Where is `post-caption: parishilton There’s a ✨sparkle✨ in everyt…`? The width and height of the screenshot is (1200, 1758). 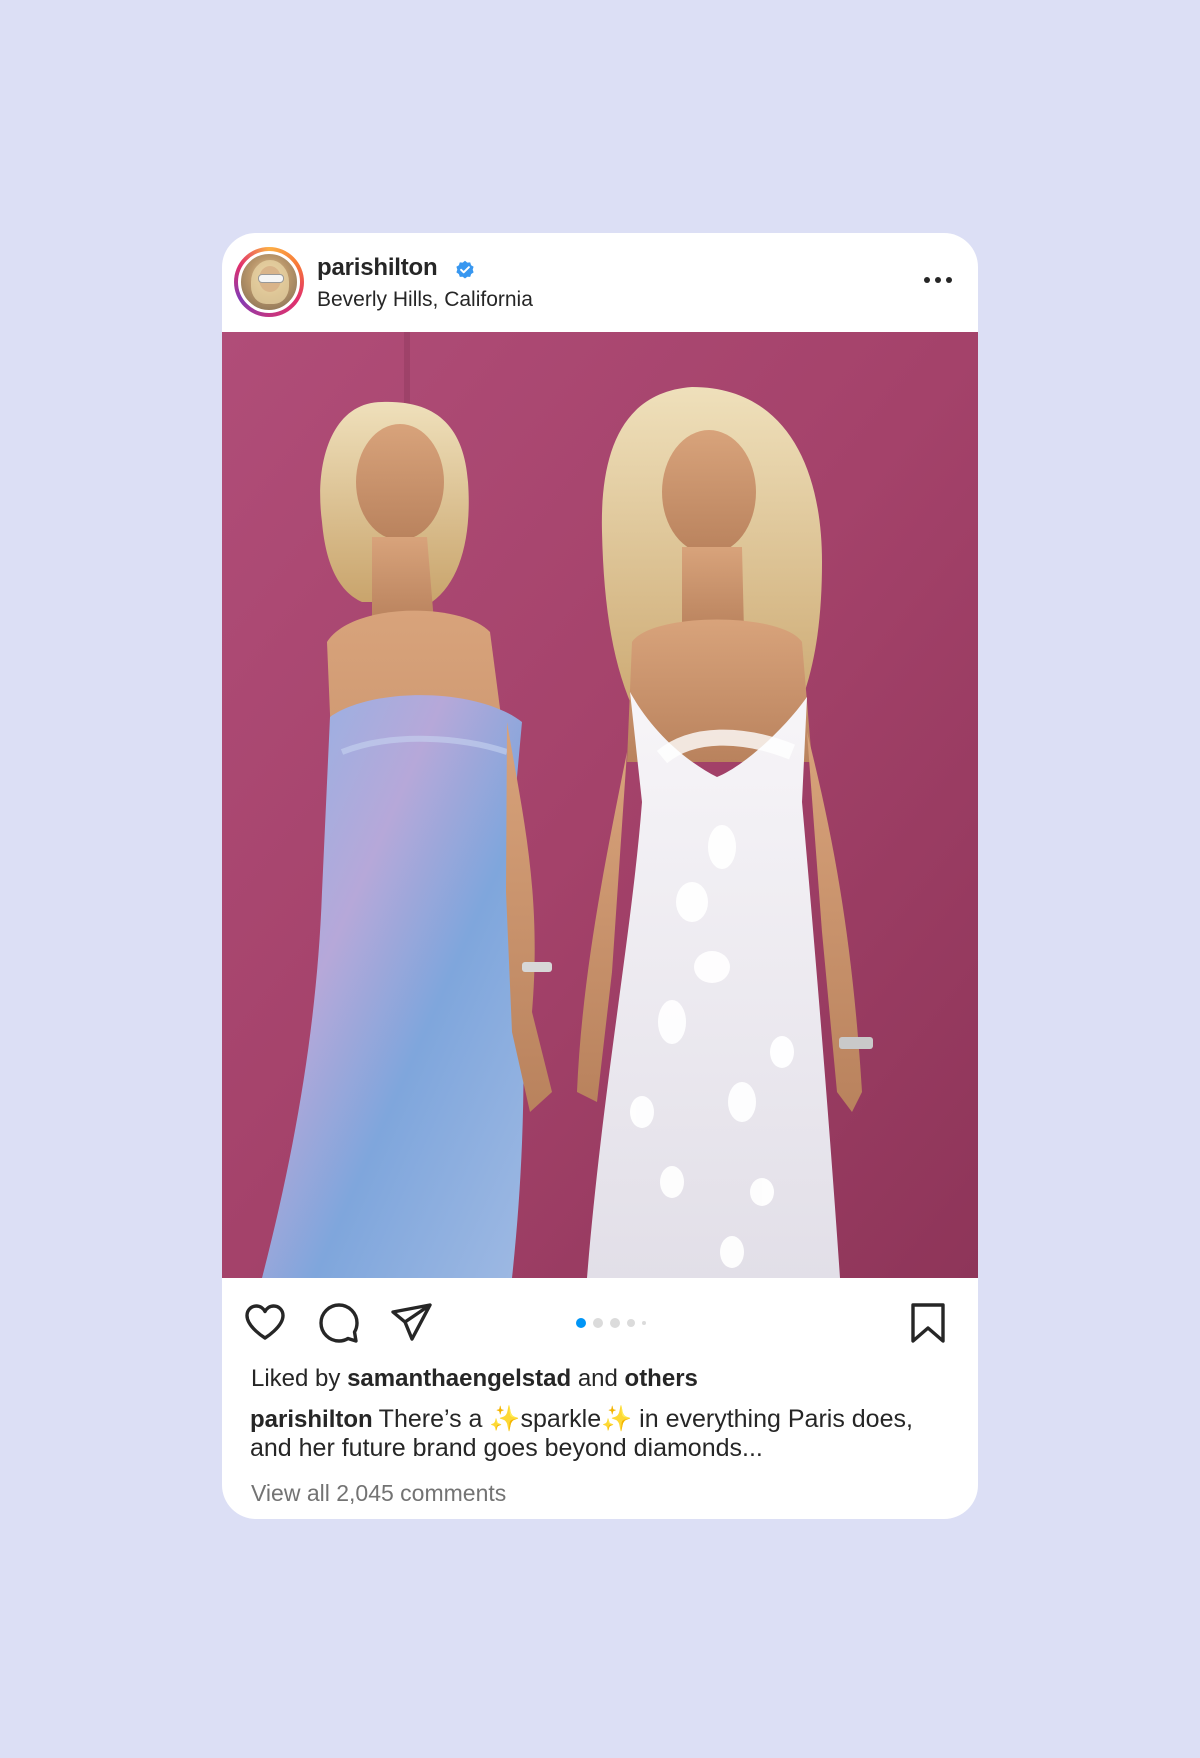
post-caption: parishilton There’s a ✨sparkle✨ in everyt… is located at coordinates (600, 1434).